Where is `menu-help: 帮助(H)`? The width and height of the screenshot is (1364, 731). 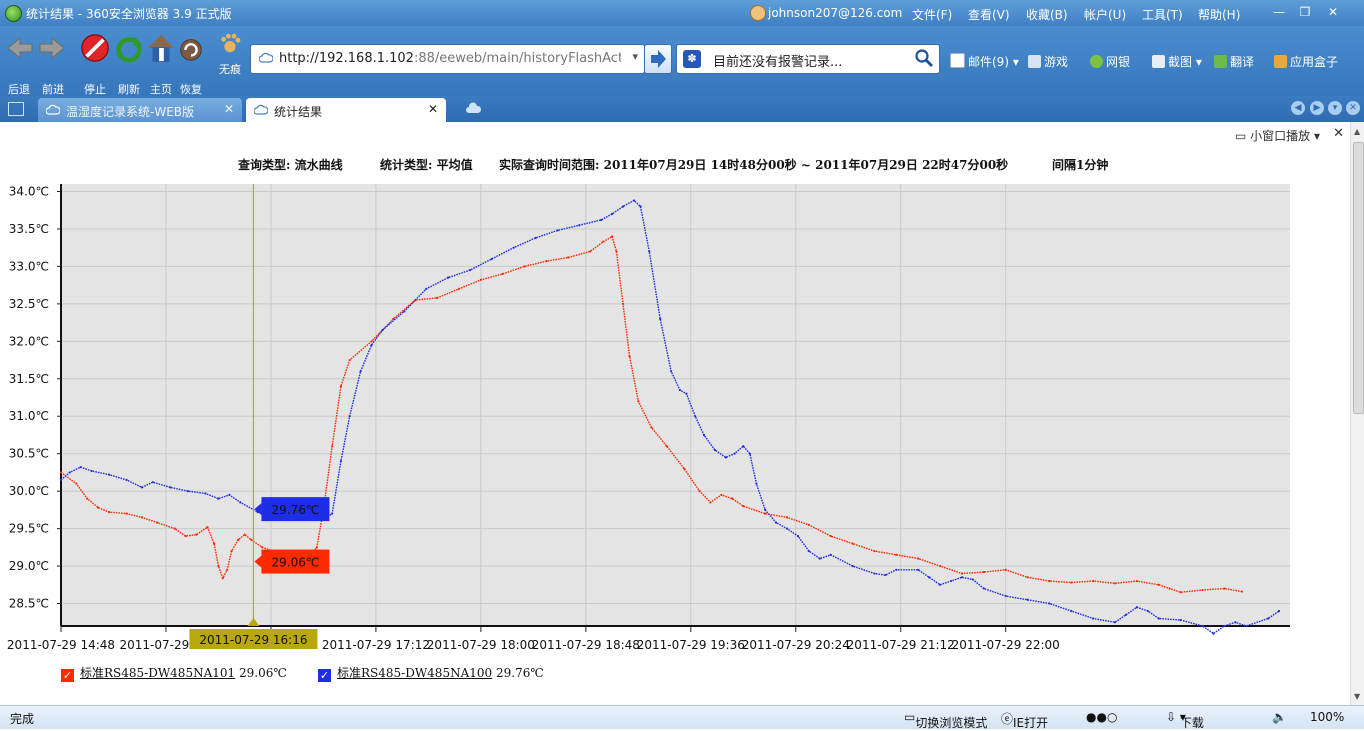
menu-help: 帮助(H) is located at coordinates (1226, 14).